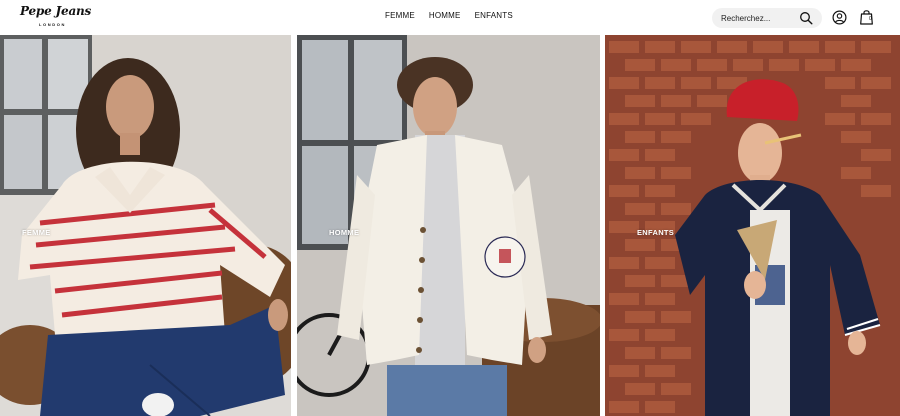  I want to click on hero-label-enfants: ENFANTS, so click(655, 232).